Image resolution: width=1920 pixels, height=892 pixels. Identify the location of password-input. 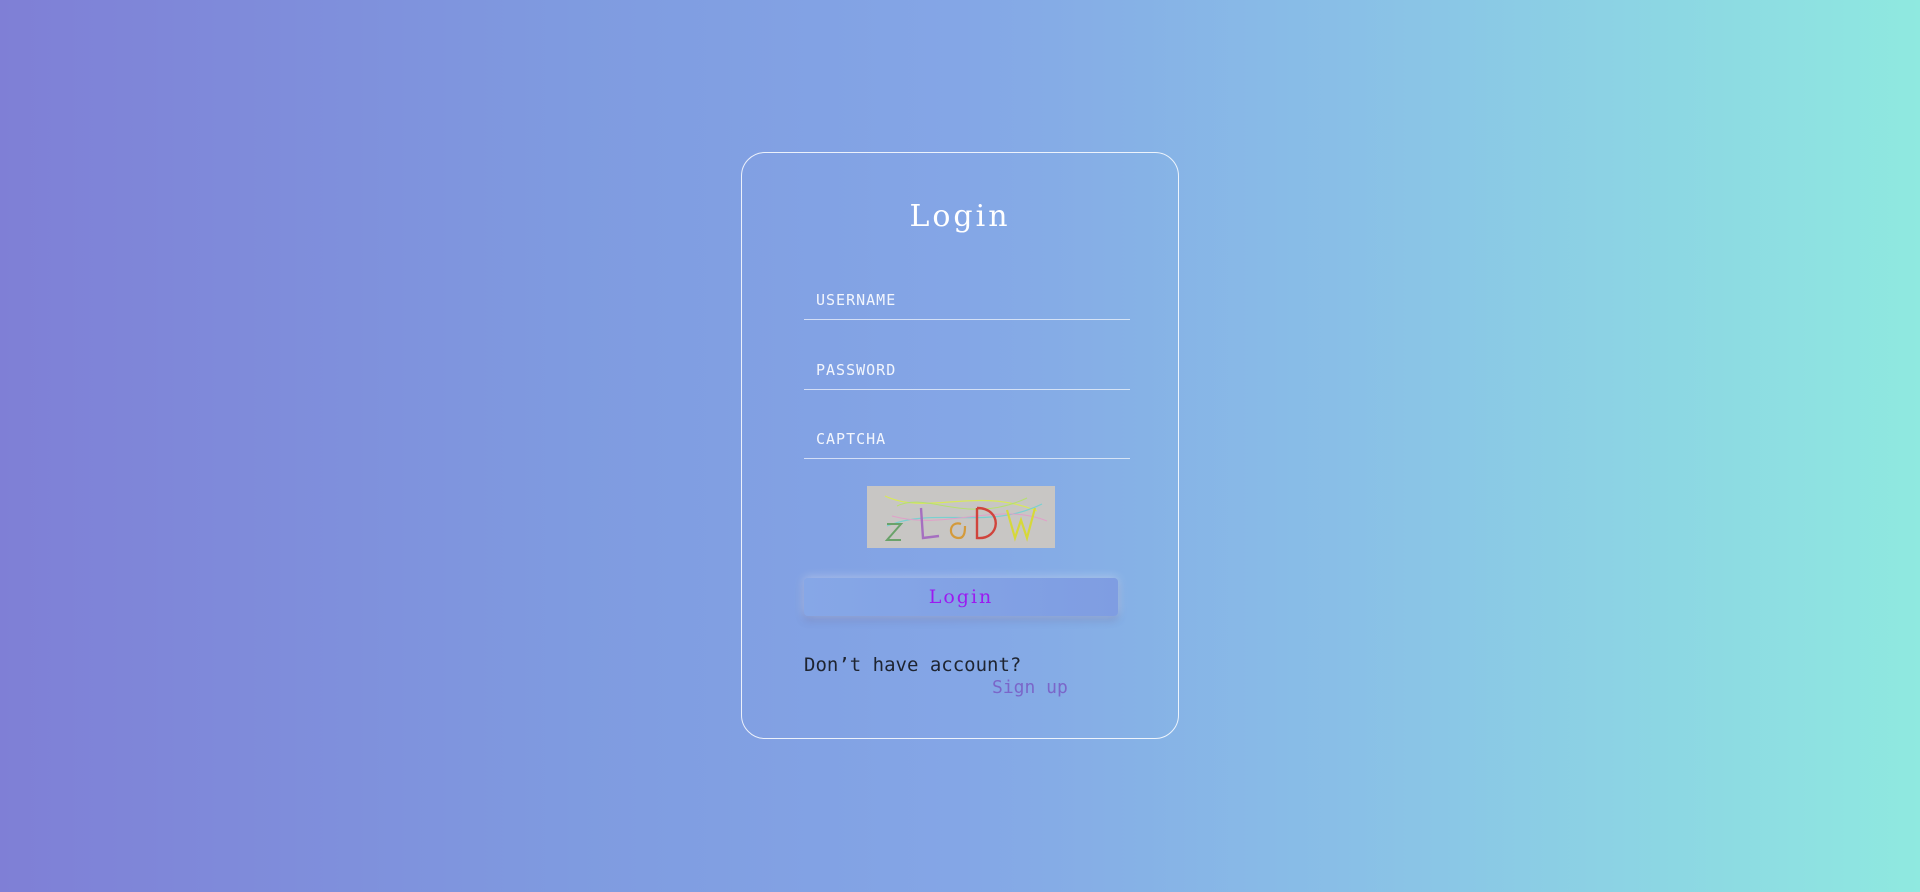
(967, 370).